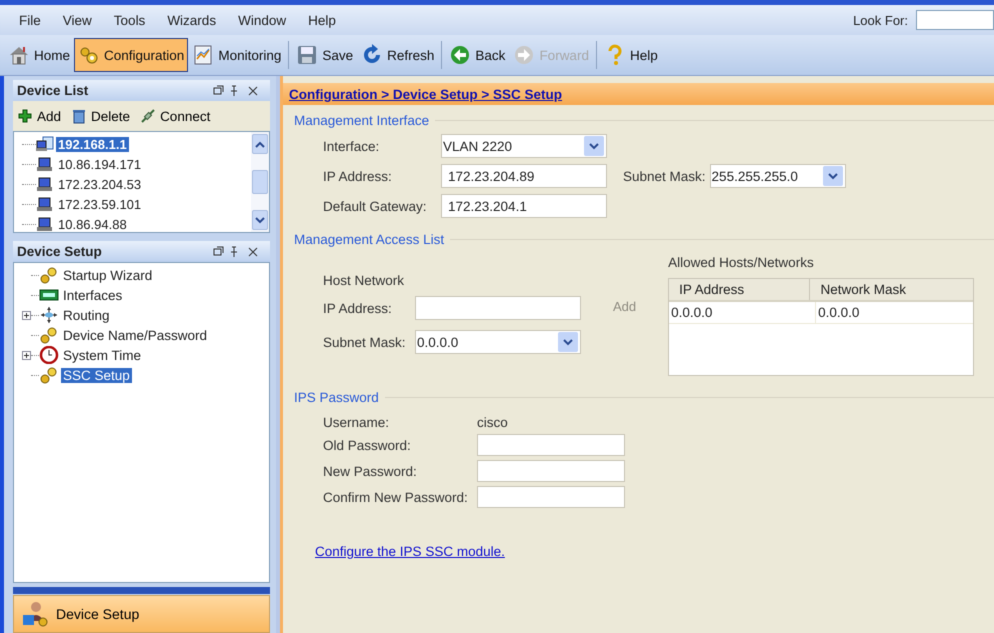 This screenshot has width=994, height=633. What do you see at coordinates (741, 262) in the screenshot?
I see `table-title: Allowed Hosts/Networks` at bounding box center [741, 262].